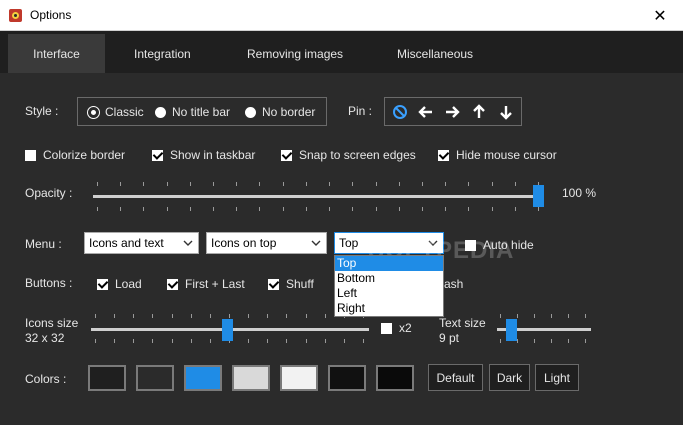  I want to click on menu-content-select: Icons and text, so click(141, 243).